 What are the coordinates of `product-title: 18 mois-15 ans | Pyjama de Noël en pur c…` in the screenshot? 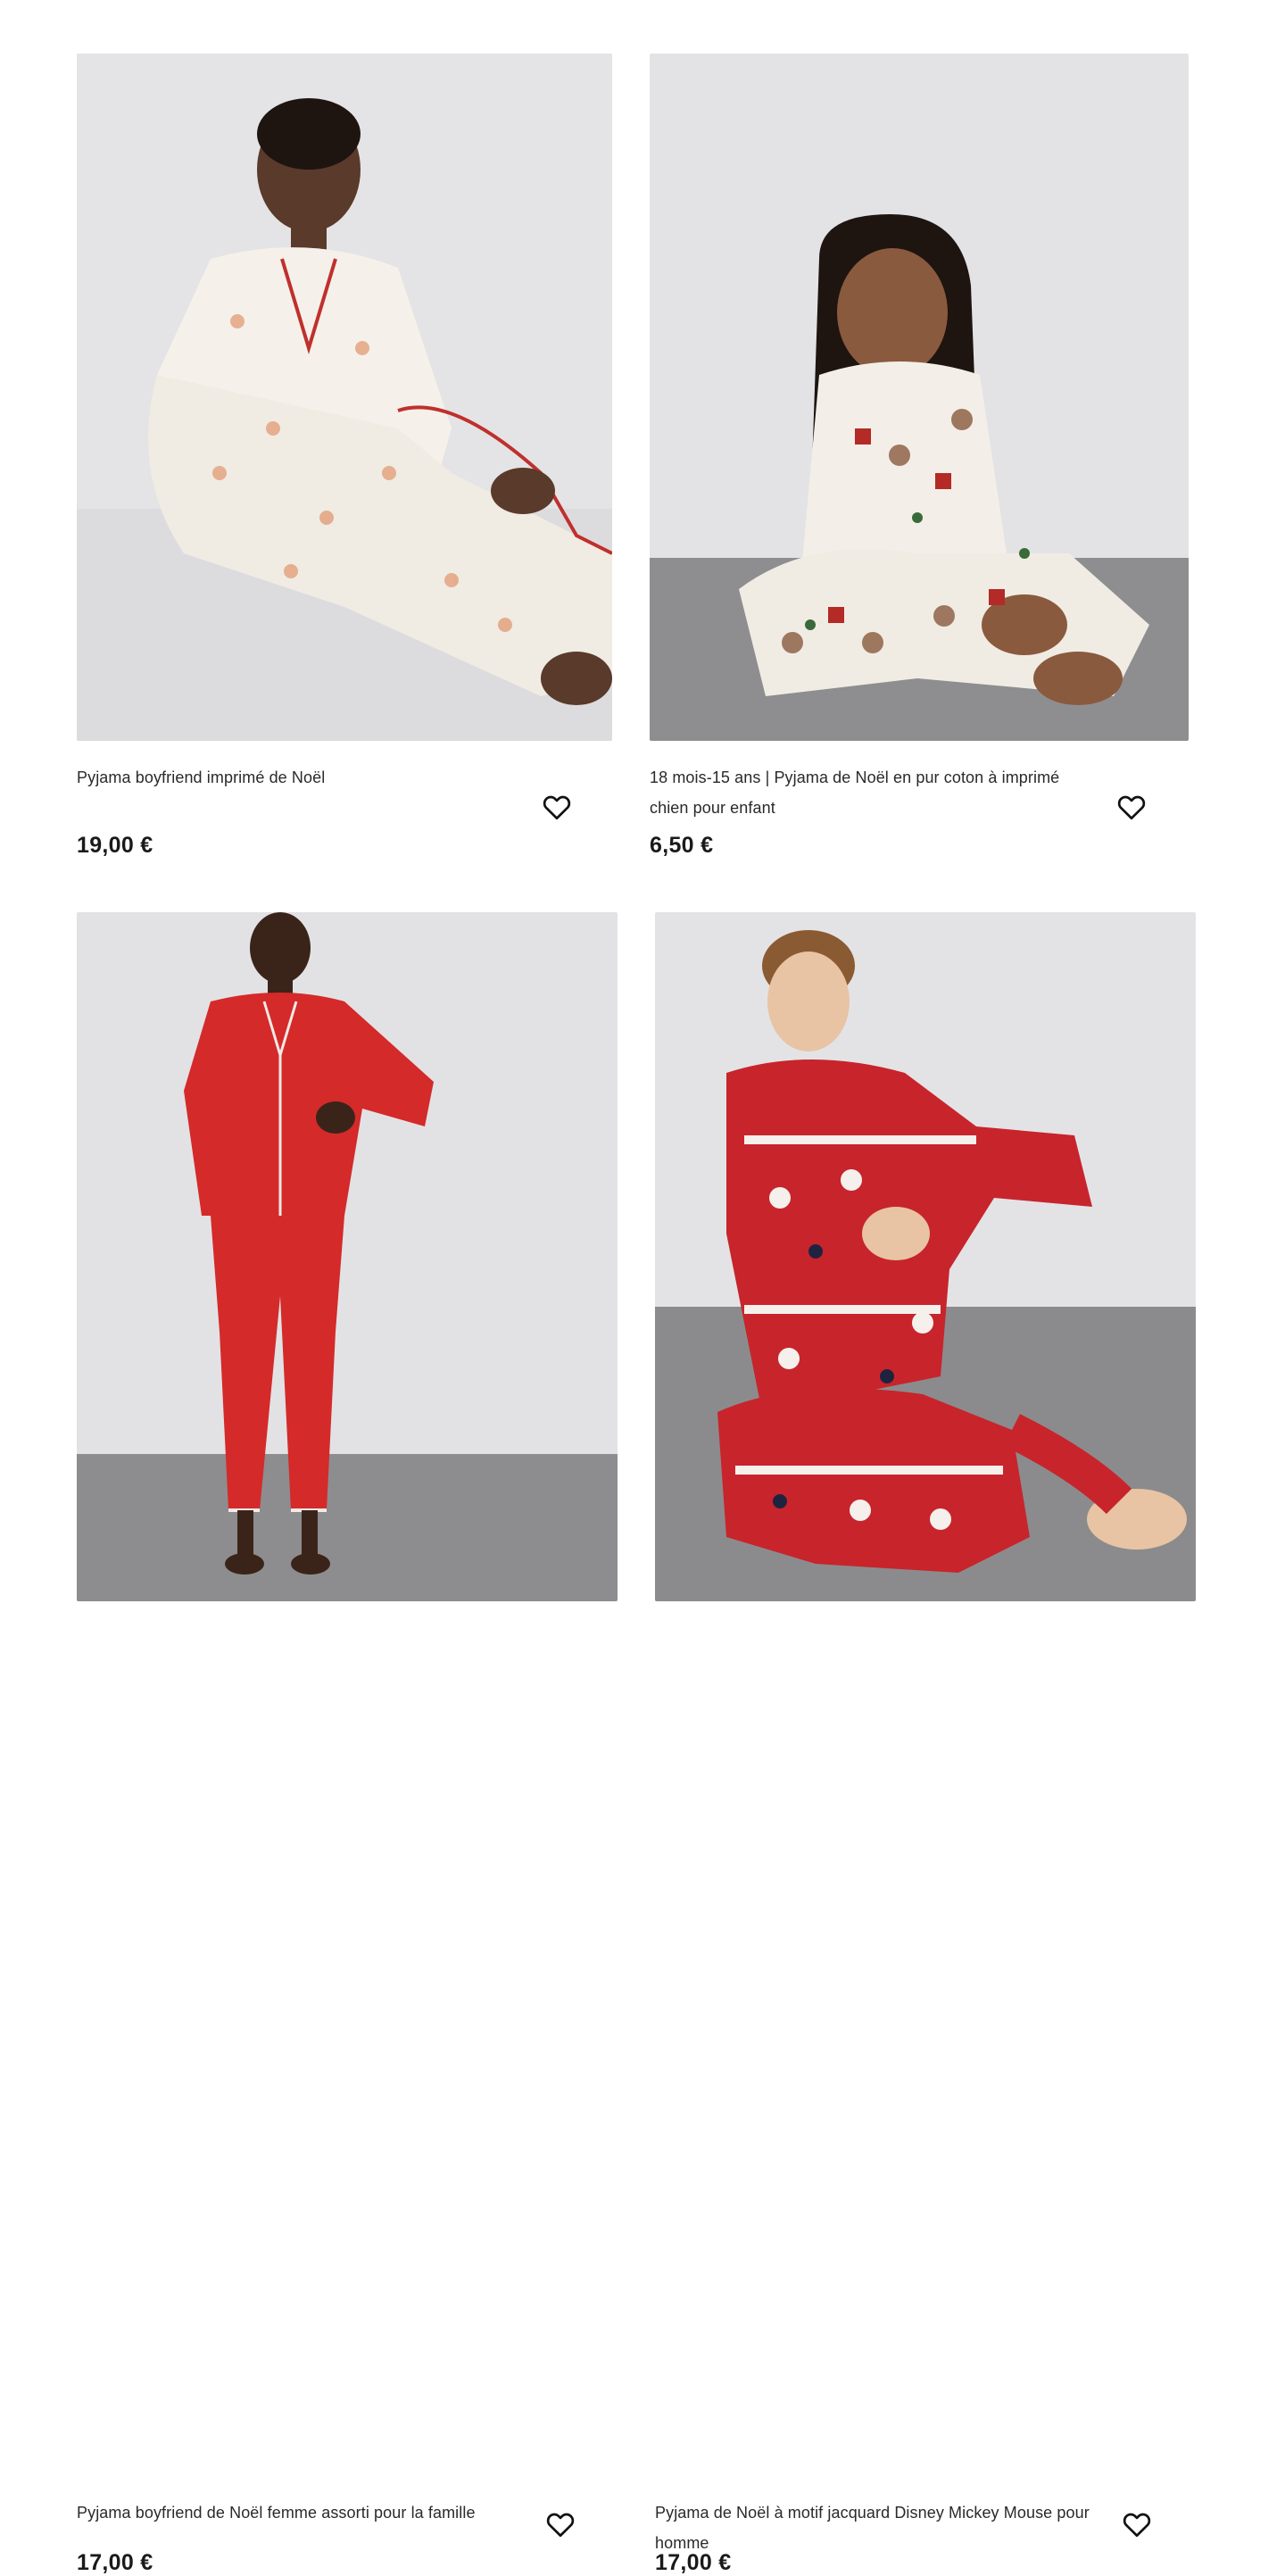 It's located at (864, 792).